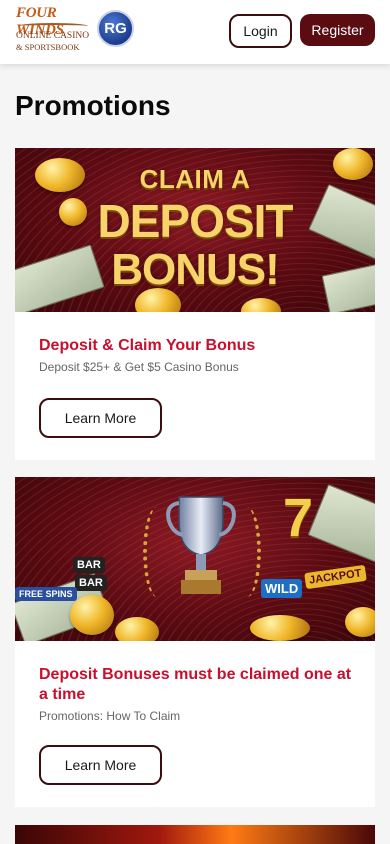 The image size is (390, 844). What do you see at coordinates (115, 28) in the screenshot?
I see `responsible-gaming-badge: RG` at bounding box center [115, 28].